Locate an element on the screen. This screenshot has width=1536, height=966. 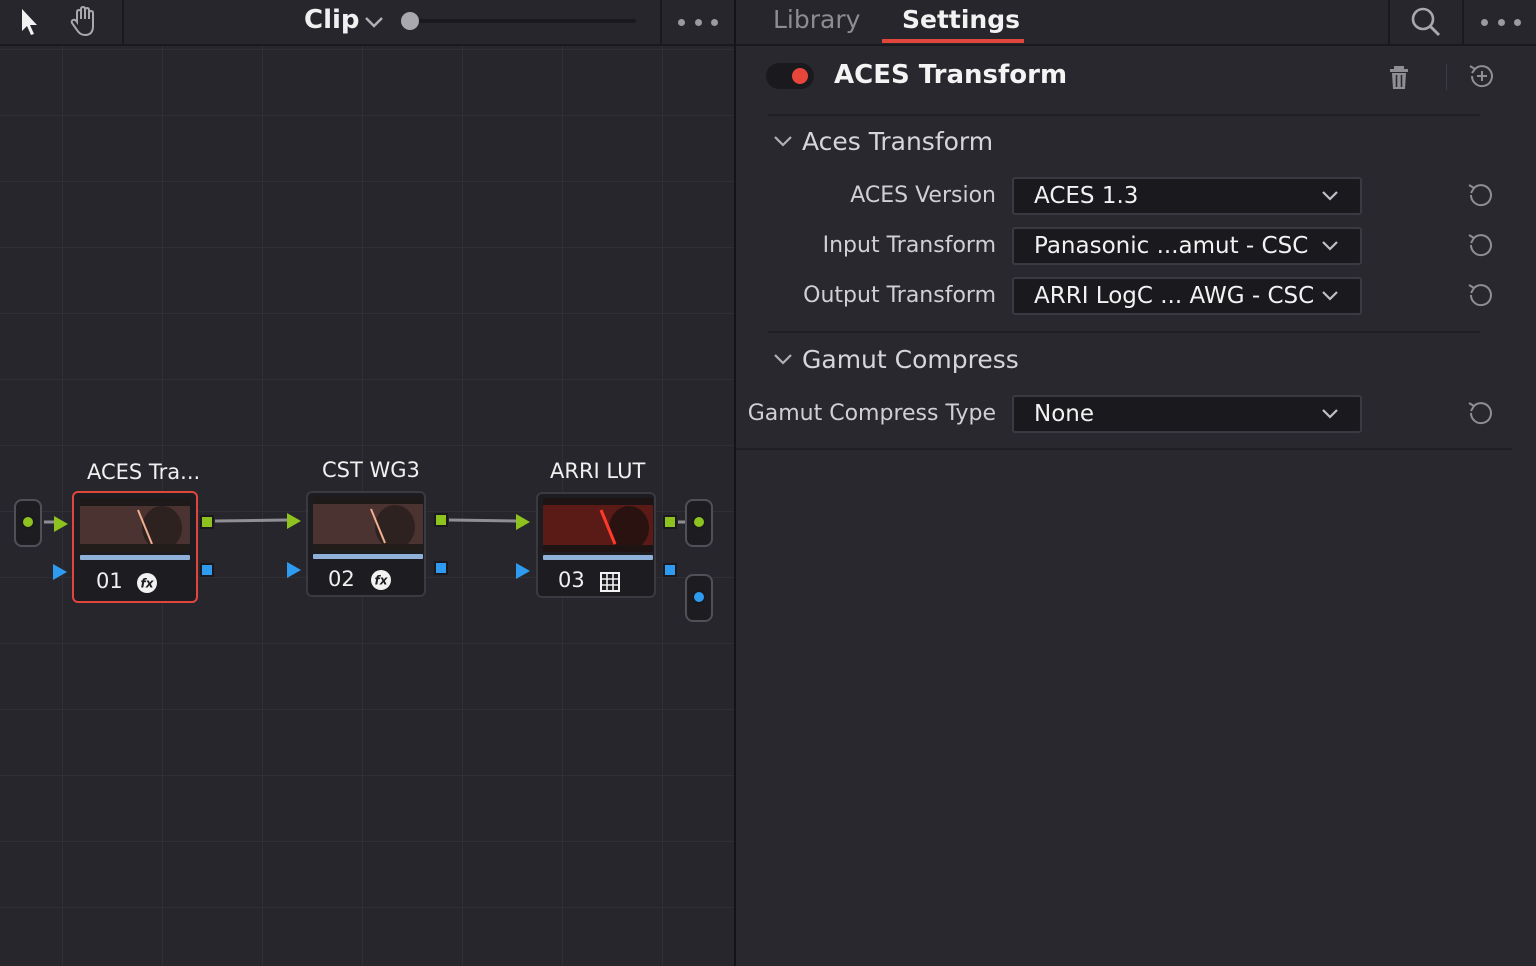
node-03-rgb-input is located at coordinates (523, 522).